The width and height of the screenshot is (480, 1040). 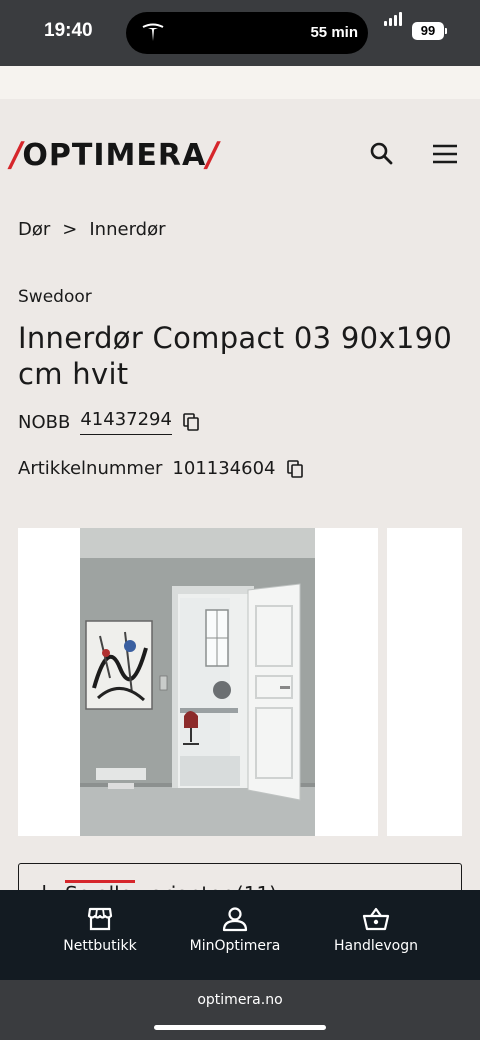 I want to click on dynamic-island: 55 min, so click(x=247, y=33).